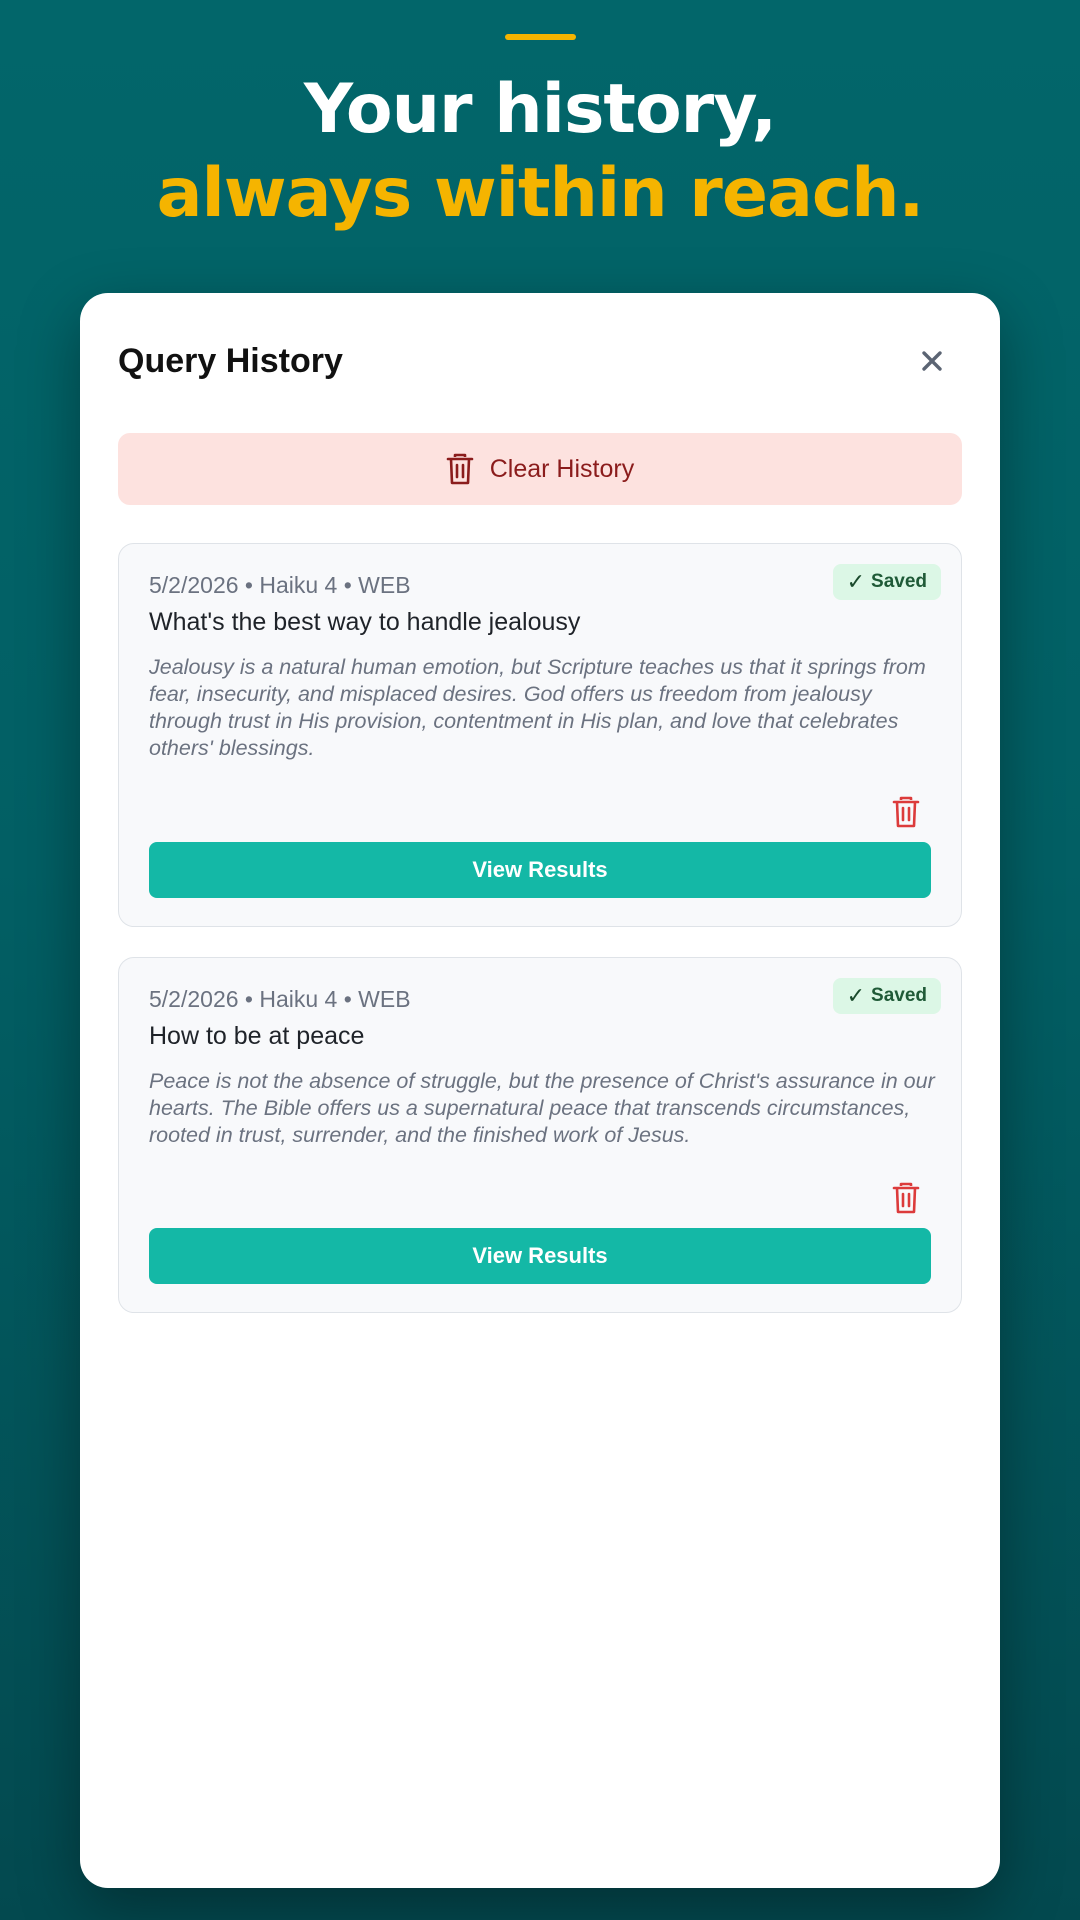  What do you see at coordinates (230, 361) in the screenshot?
I see `modal-title: Query History` at bounding box center [230, 361].